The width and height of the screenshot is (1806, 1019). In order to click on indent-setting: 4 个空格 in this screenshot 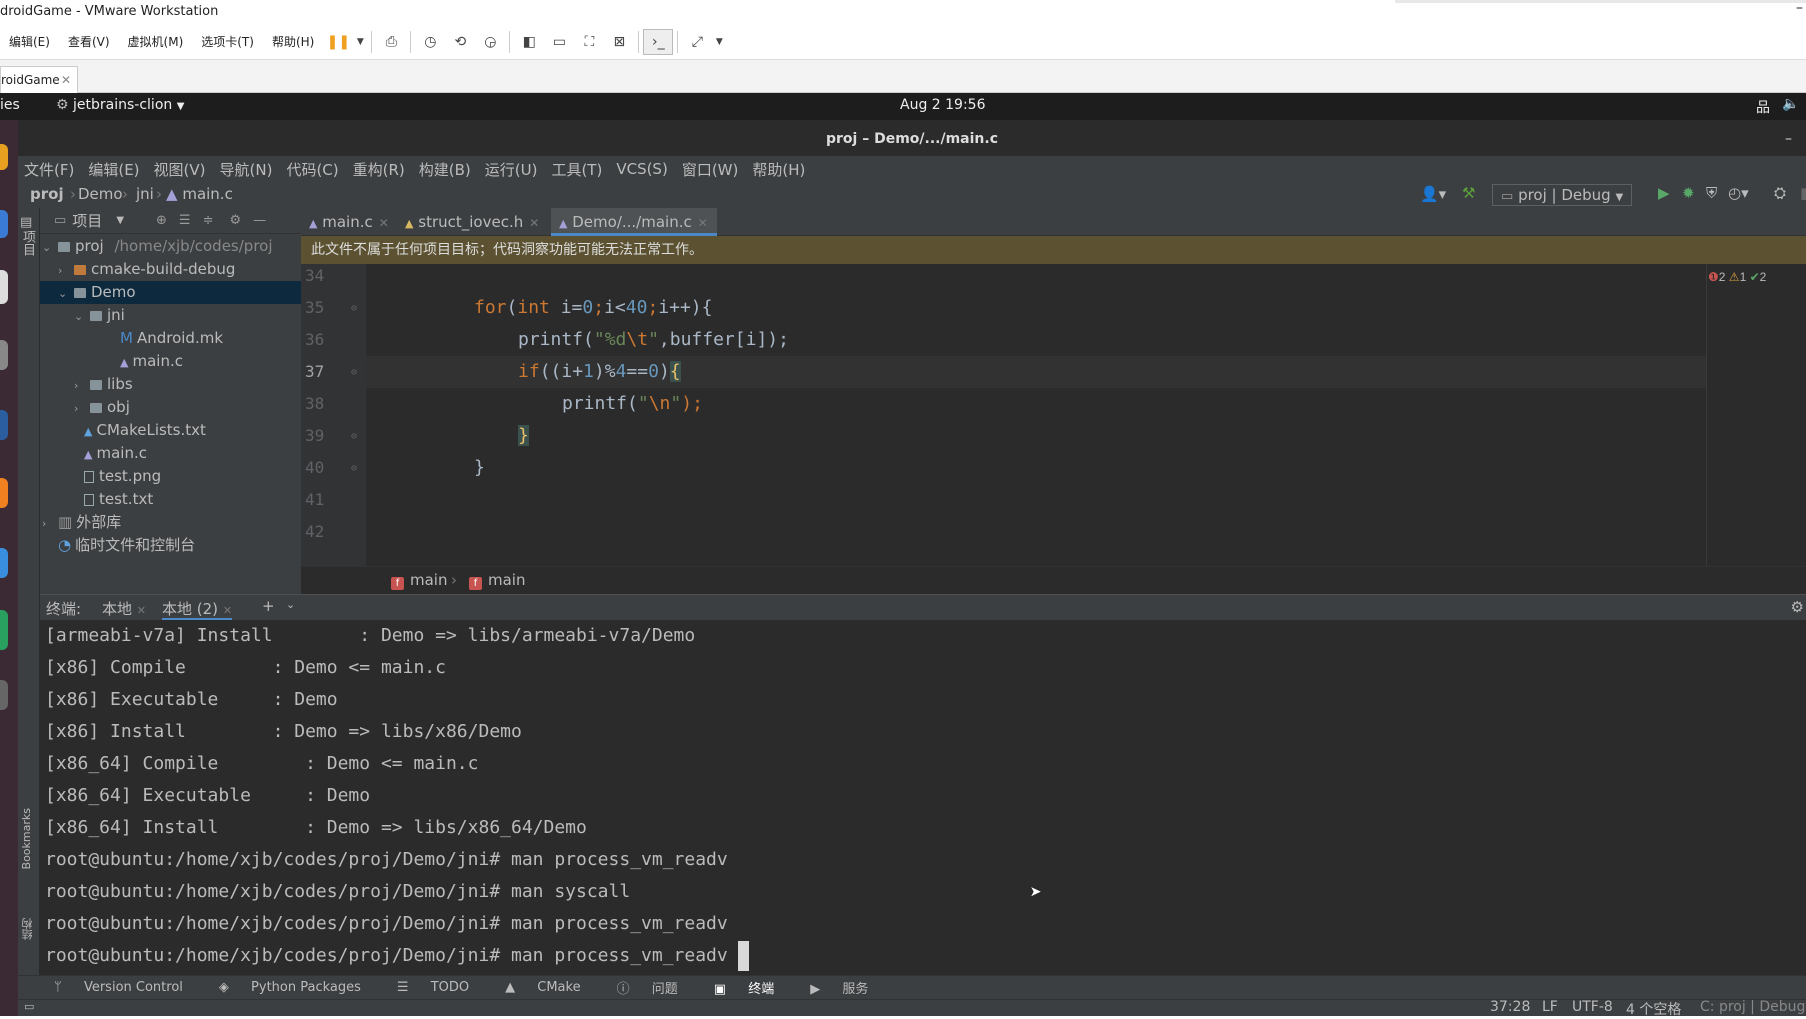, I will do `click(1653, 1009)`.